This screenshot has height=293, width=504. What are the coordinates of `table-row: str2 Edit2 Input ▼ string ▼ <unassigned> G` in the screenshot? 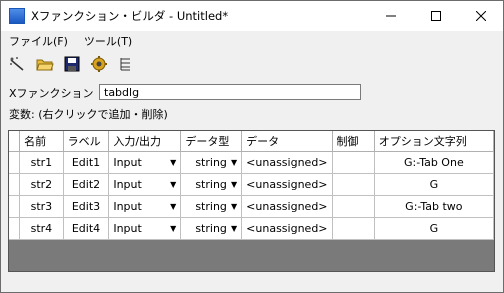 It's located at (251, 184).